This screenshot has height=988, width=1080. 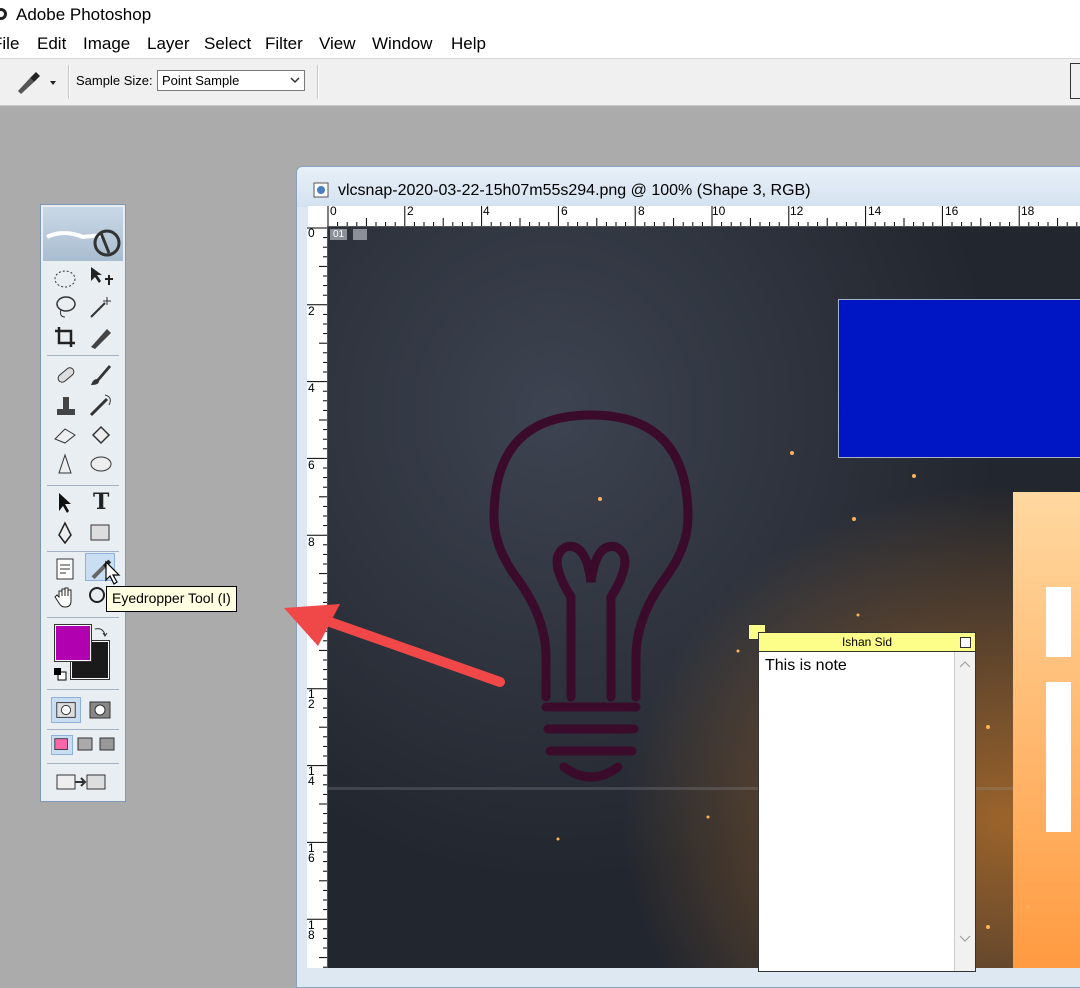 What do you see at coordinates (100, 435) in the screenshot?
I see `paint-bucket-tool-icon` at bounding box center [100, 435].